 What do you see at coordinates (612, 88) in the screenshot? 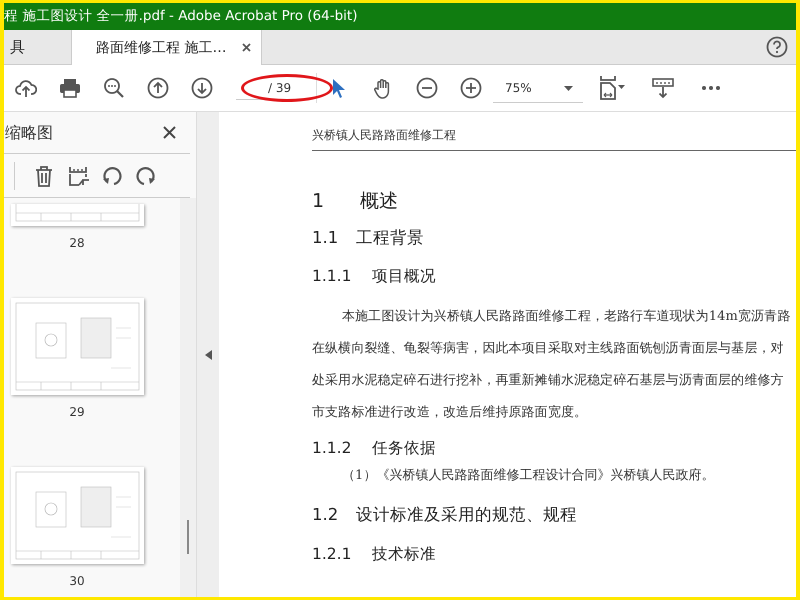
I see `fit-page-icon` at bounding box center [612, 88].